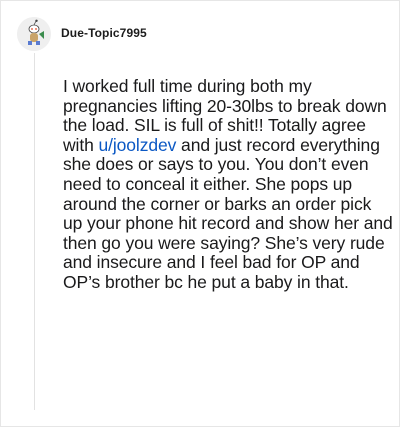 Image resolution: width=400 pixels, height=427 pixels. Describe the element at coordinates (137, 145) in the screenshot. I see `user-mention-link: u/joolzdev` at that location.